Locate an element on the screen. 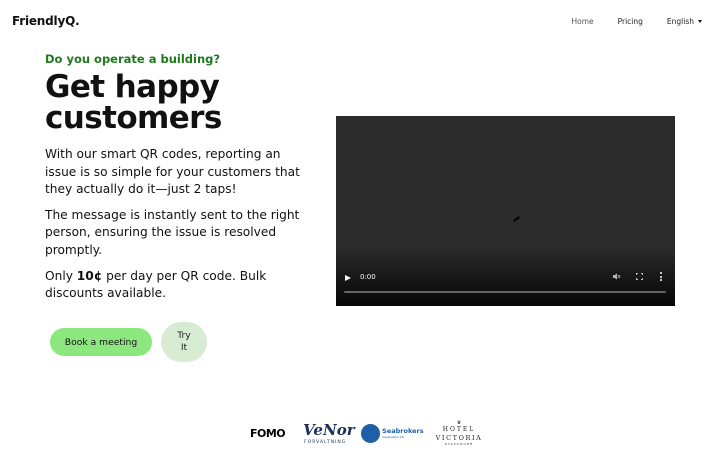 The image size is (720, 450). nav-home: Home is located at coordinates (582, 21).